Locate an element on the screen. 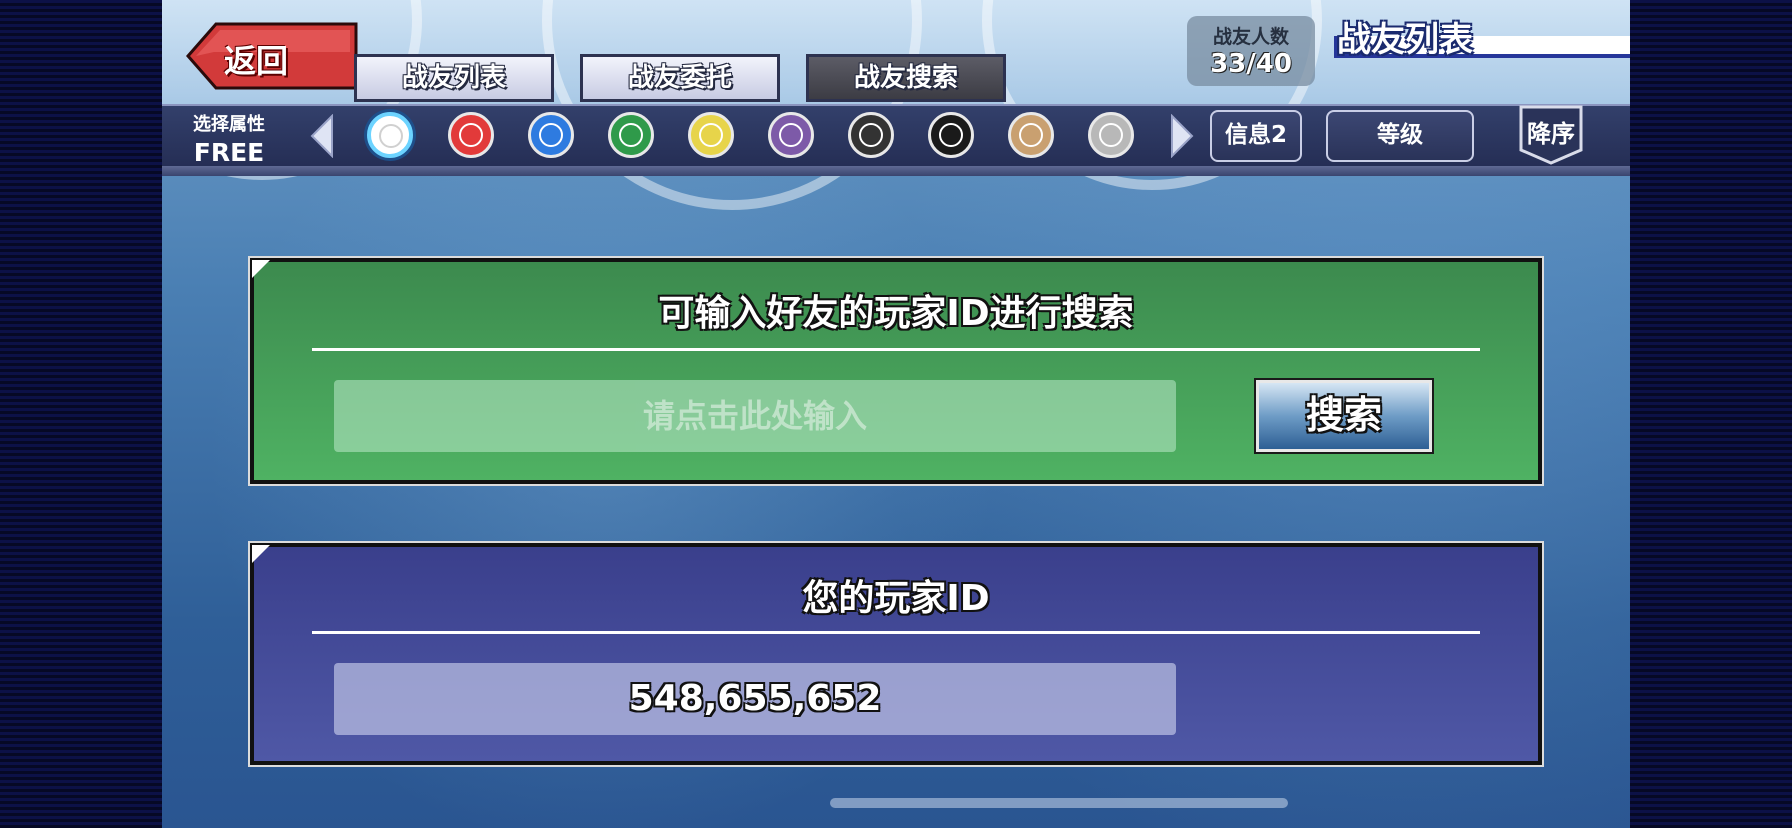  sort-key-button: 等级 is located at coordinates (1400, 136).